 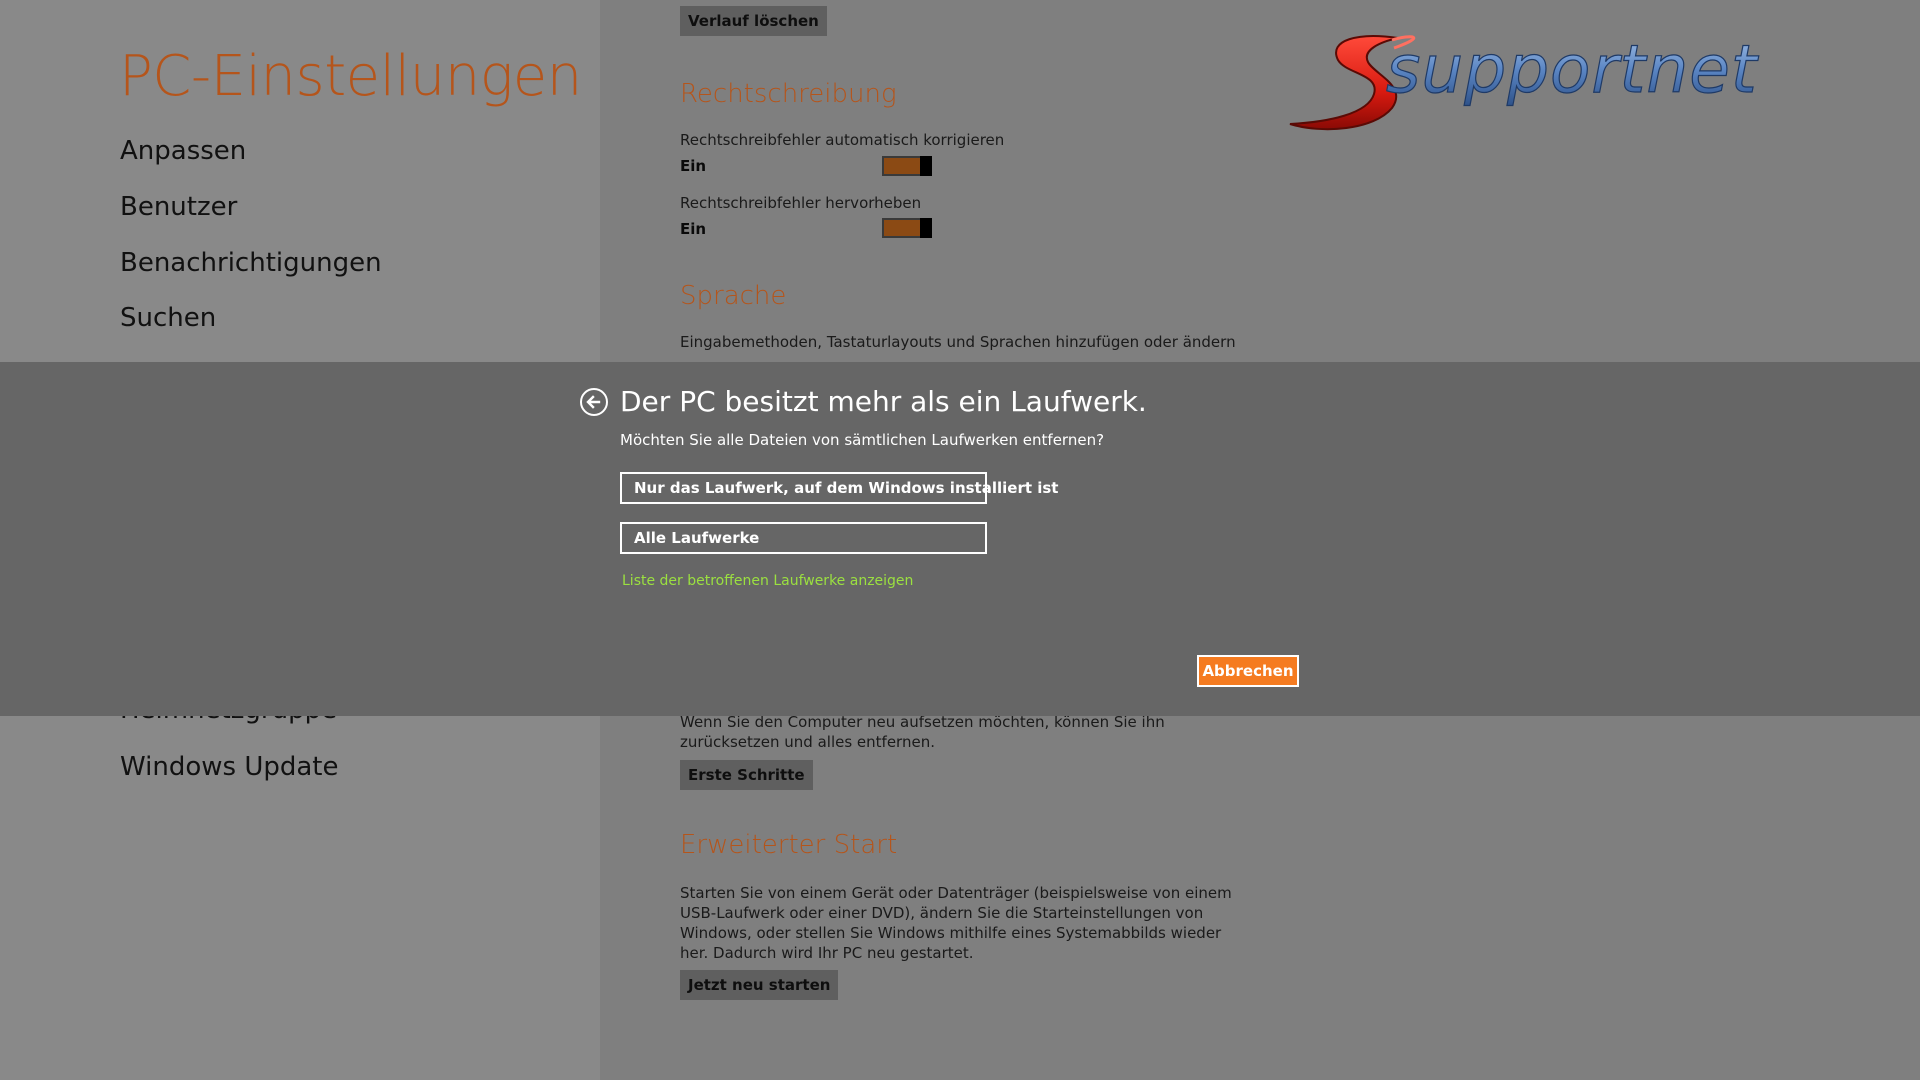 What do you see at coordinates (183, 151) in the screenshot?
I see `nav-item-anpassen: Anpassen` at bounding box center [183, 151].